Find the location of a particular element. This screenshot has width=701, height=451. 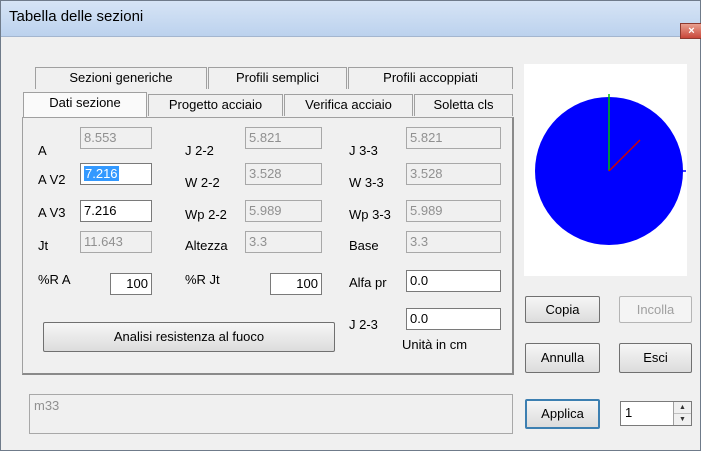

tab-dati-sezione: Dati sezione is located at coordinates (85, 104).